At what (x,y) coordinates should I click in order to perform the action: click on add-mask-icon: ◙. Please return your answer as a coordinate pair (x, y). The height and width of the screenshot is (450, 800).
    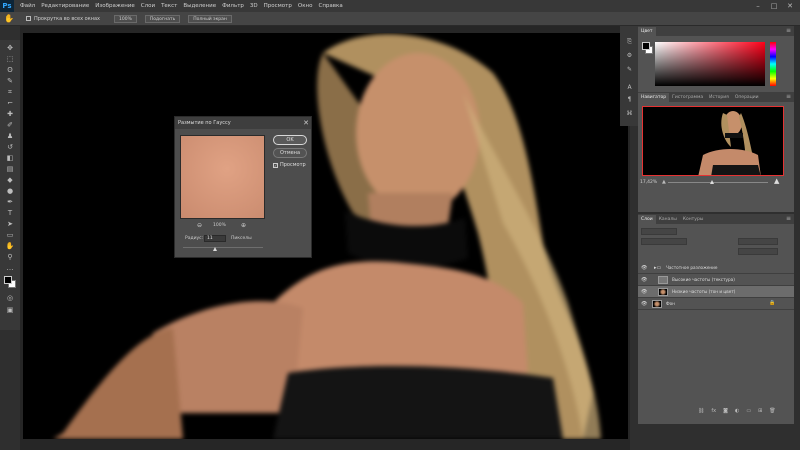
    Looking at the image, I should click on (725, 411).